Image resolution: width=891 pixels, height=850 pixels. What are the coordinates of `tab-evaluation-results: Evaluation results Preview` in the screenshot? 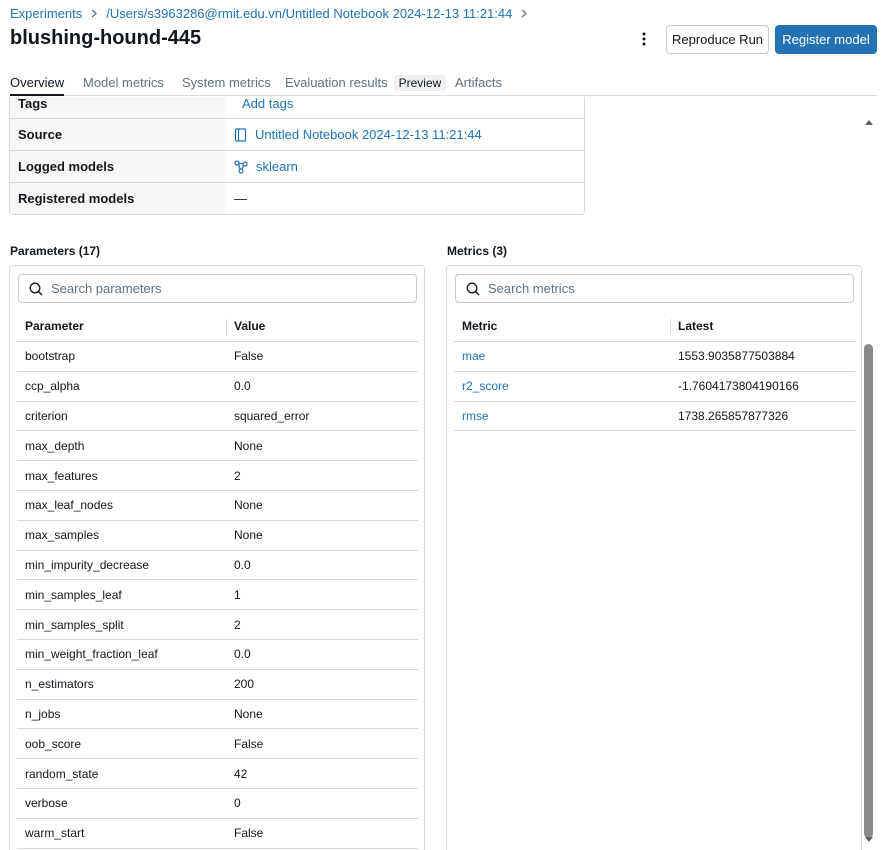 It's located at (366, 85).